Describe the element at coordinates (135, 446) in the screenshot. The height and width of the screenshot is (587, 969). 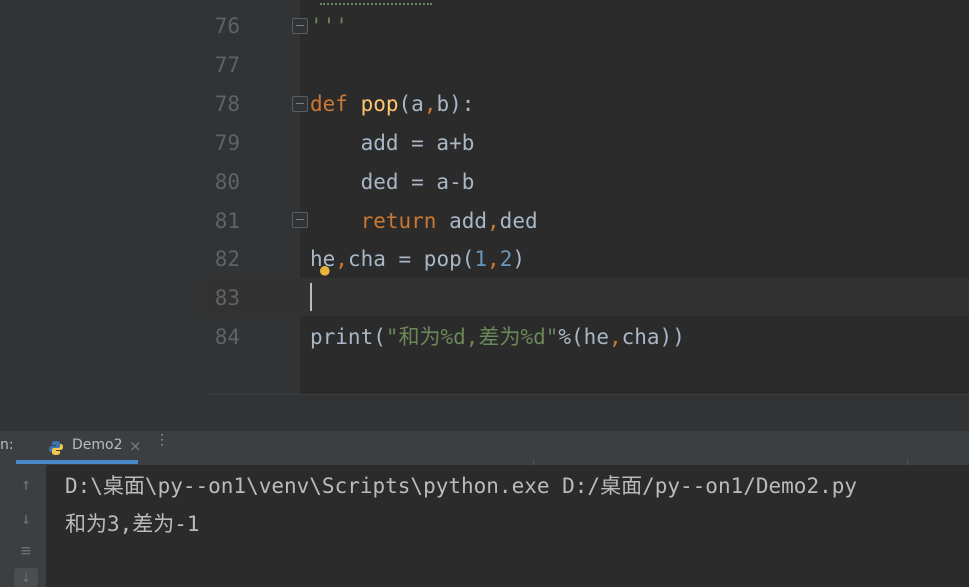
I see `close-icon: ×` at that location.